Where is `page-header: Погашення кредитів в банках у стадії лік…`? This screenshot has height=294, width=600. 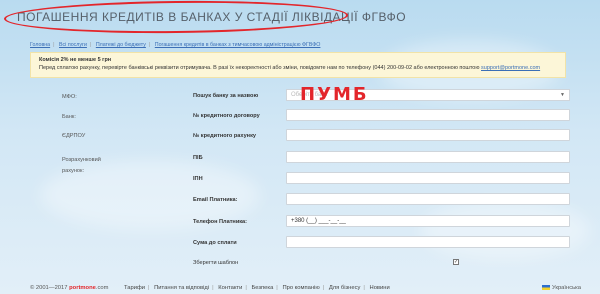
page-header: Погашення кредитів в банках у стадії лік… is located at coordinates (300, 18).